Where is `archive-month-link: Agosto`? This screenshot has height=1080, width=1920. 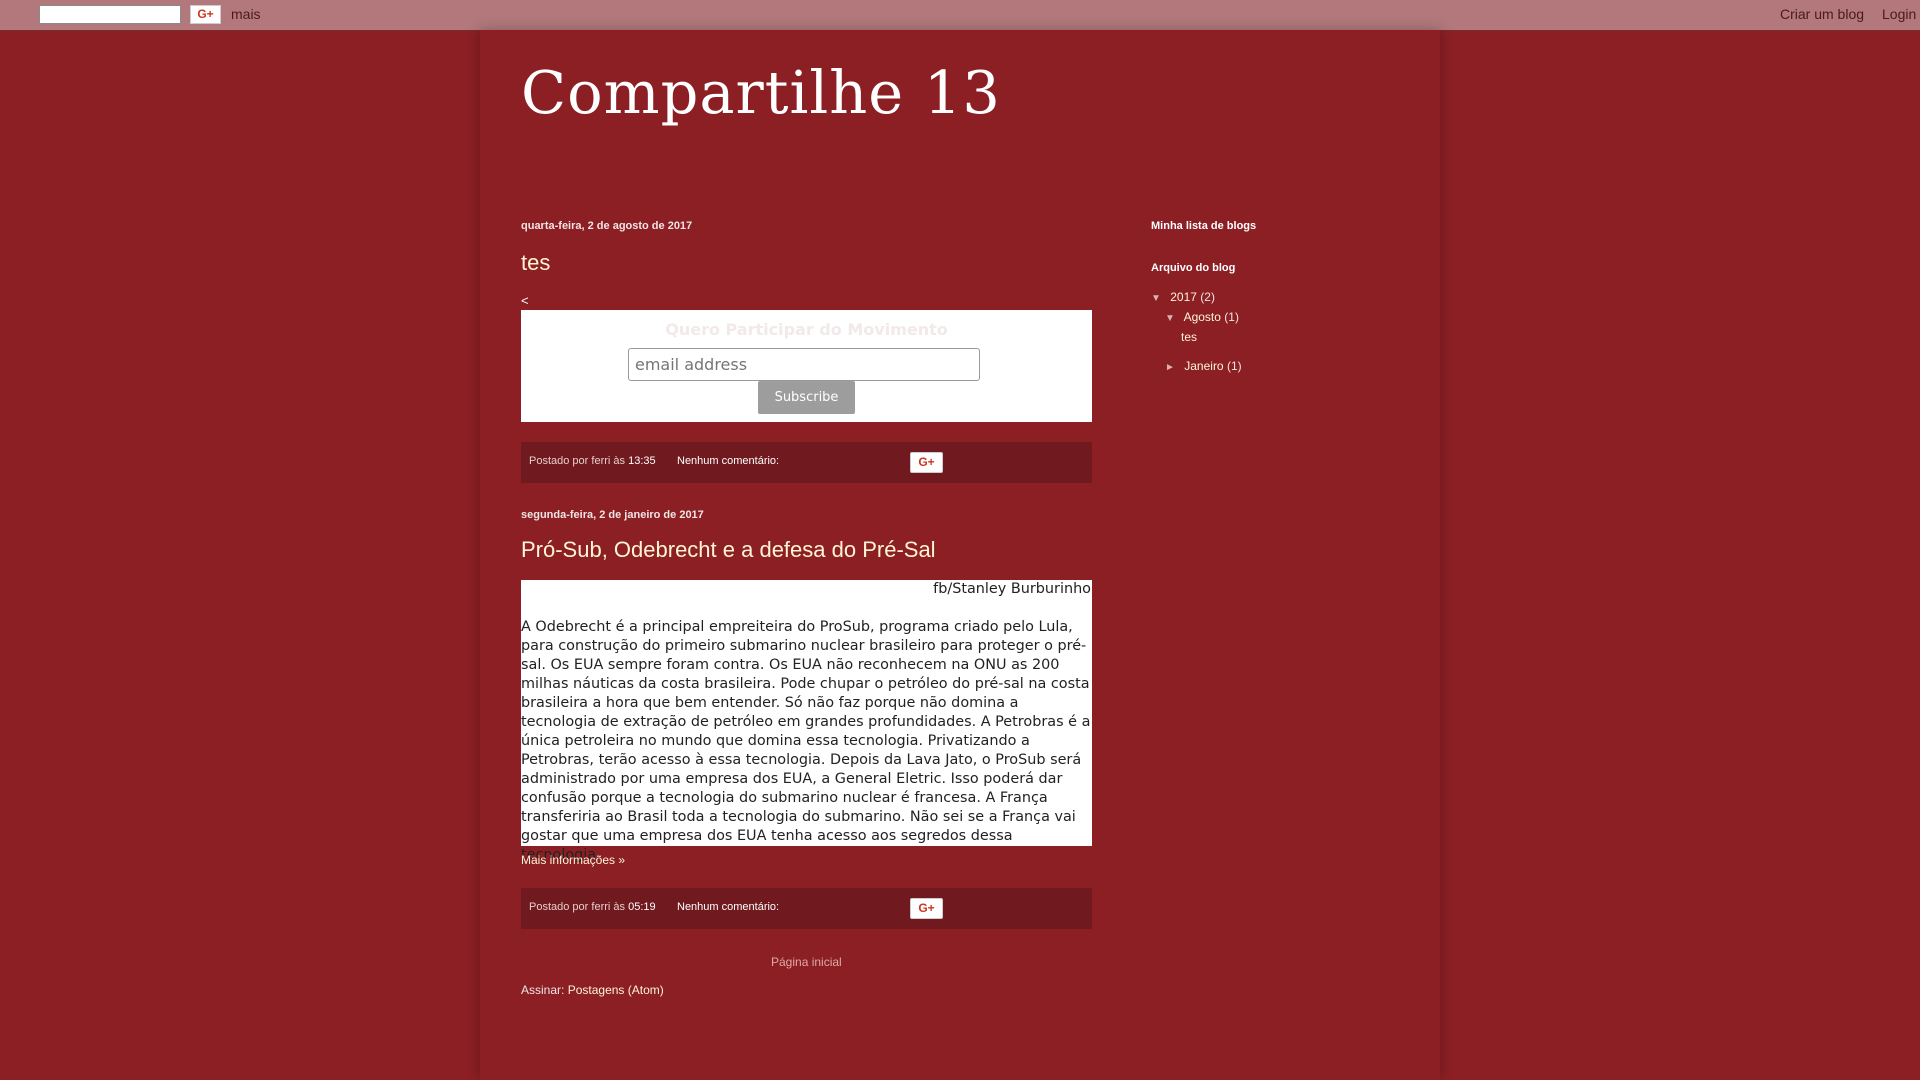 archive-month-link: Agosto is located at coordinates (1202, 317).